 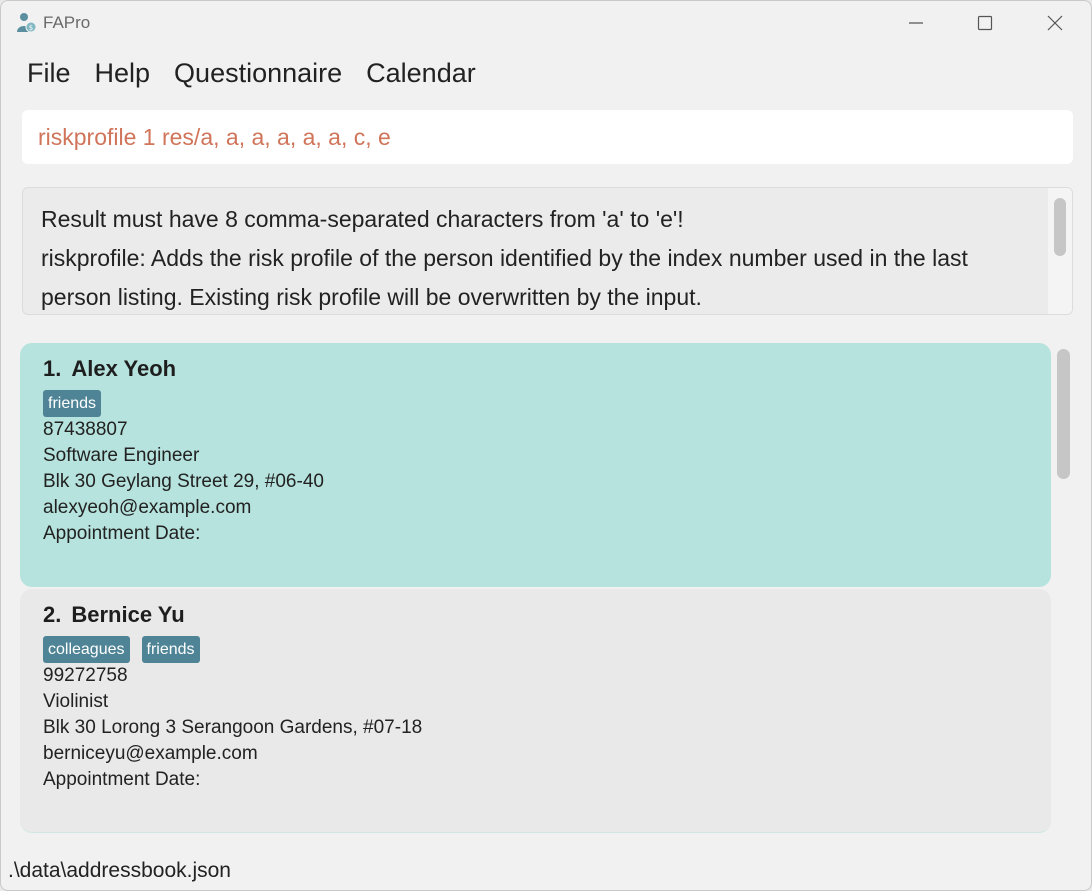 I want to click on command-box, so click(x=547, y=137).